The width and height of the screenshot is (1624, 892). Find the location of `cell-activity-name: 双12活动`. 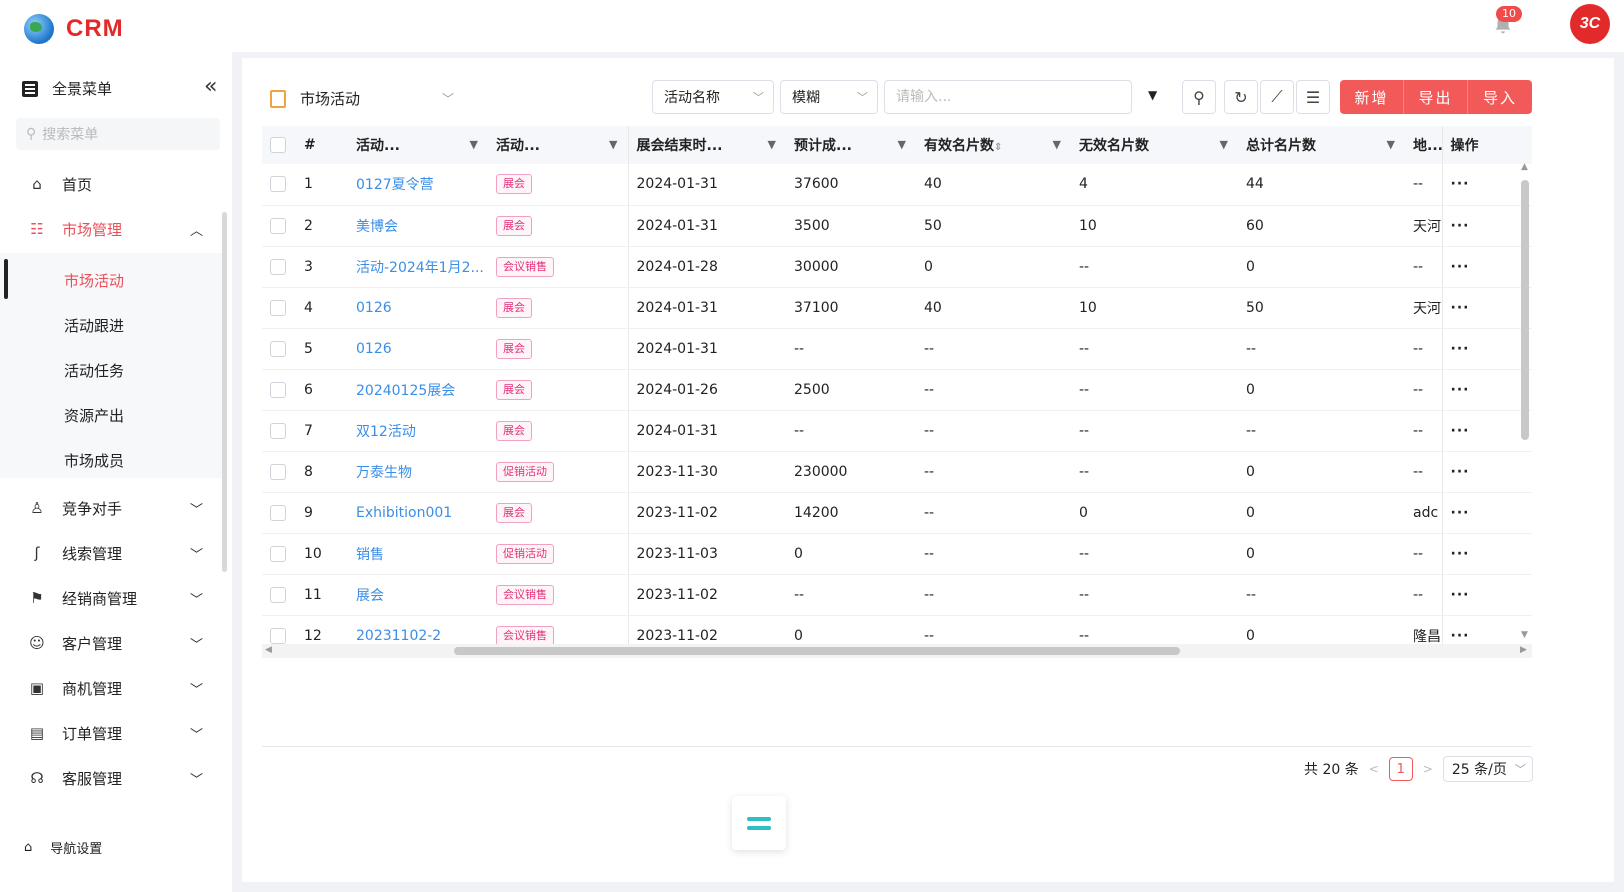

cell-activity-name: 双12活动 is located at coordinates (418, 431).